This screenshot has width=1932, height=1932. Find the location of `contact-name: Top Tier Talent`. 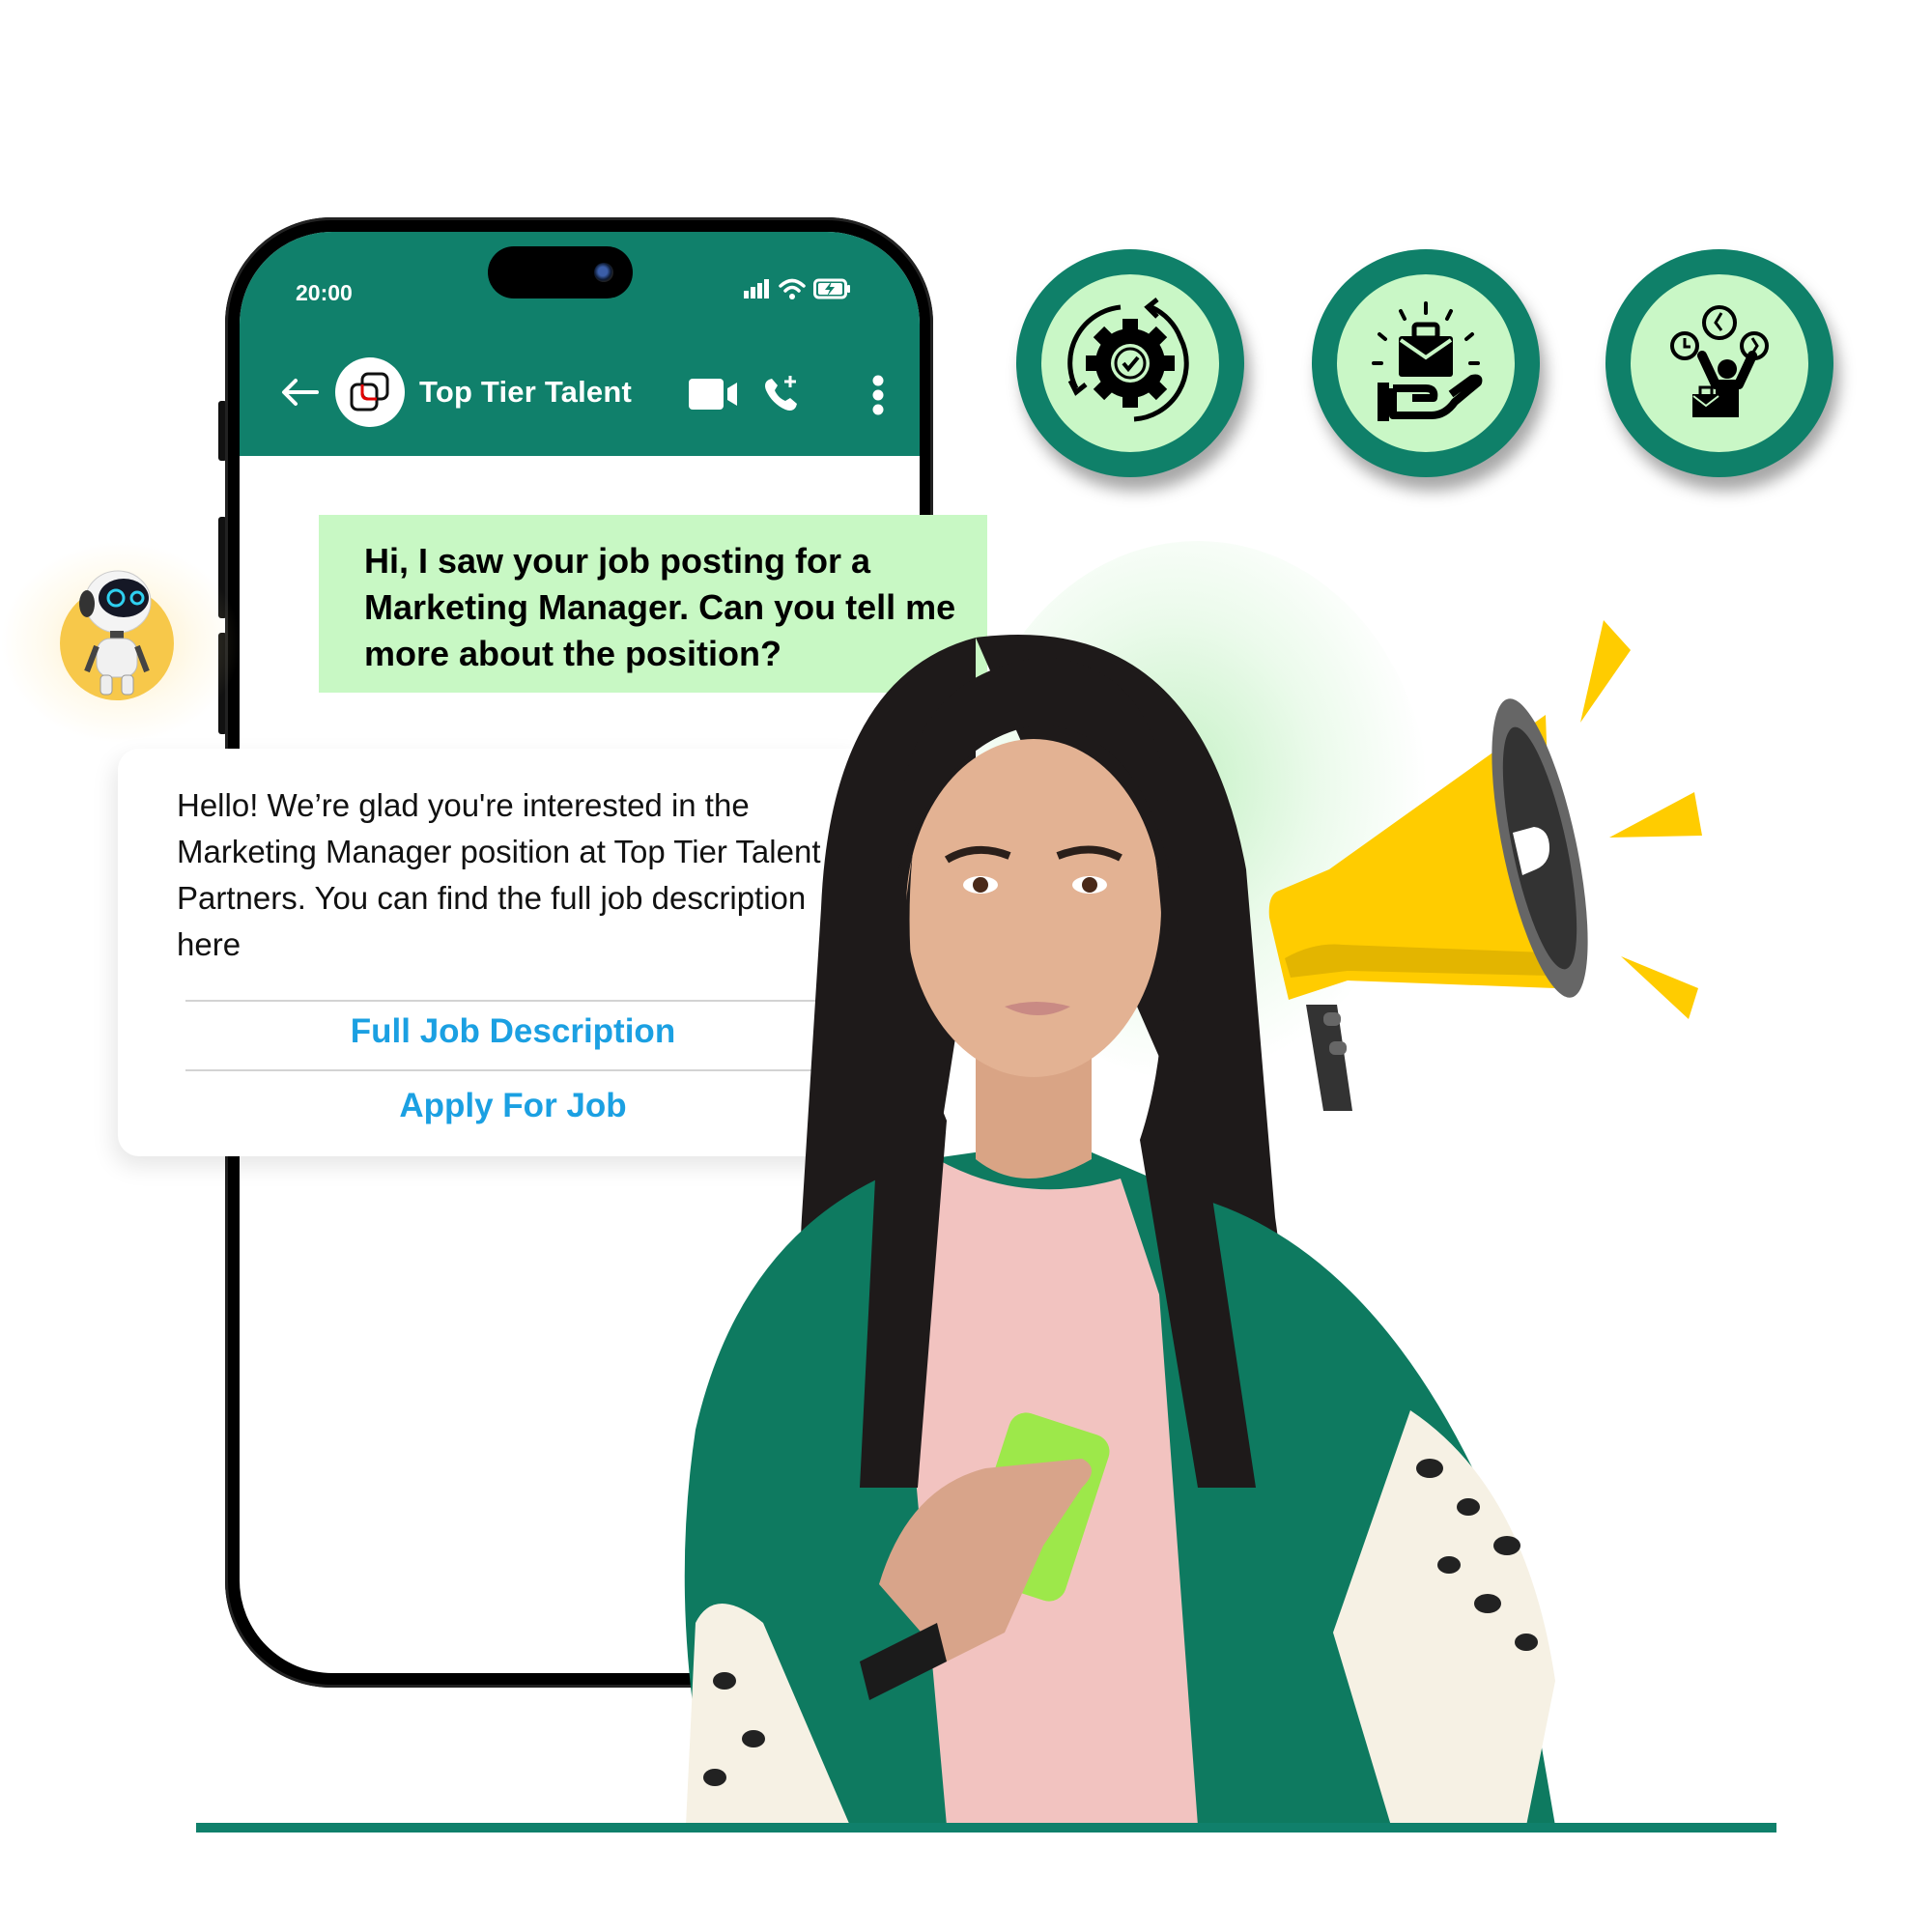

contact-name: Top Tier Talent is located at coordinates (525, 392).